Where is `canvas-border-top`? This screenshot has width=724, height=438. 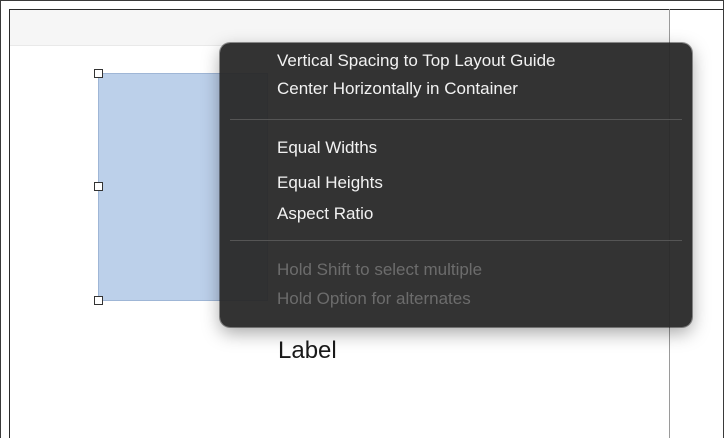 canvas-border-top is located at coordinates (366, 9).